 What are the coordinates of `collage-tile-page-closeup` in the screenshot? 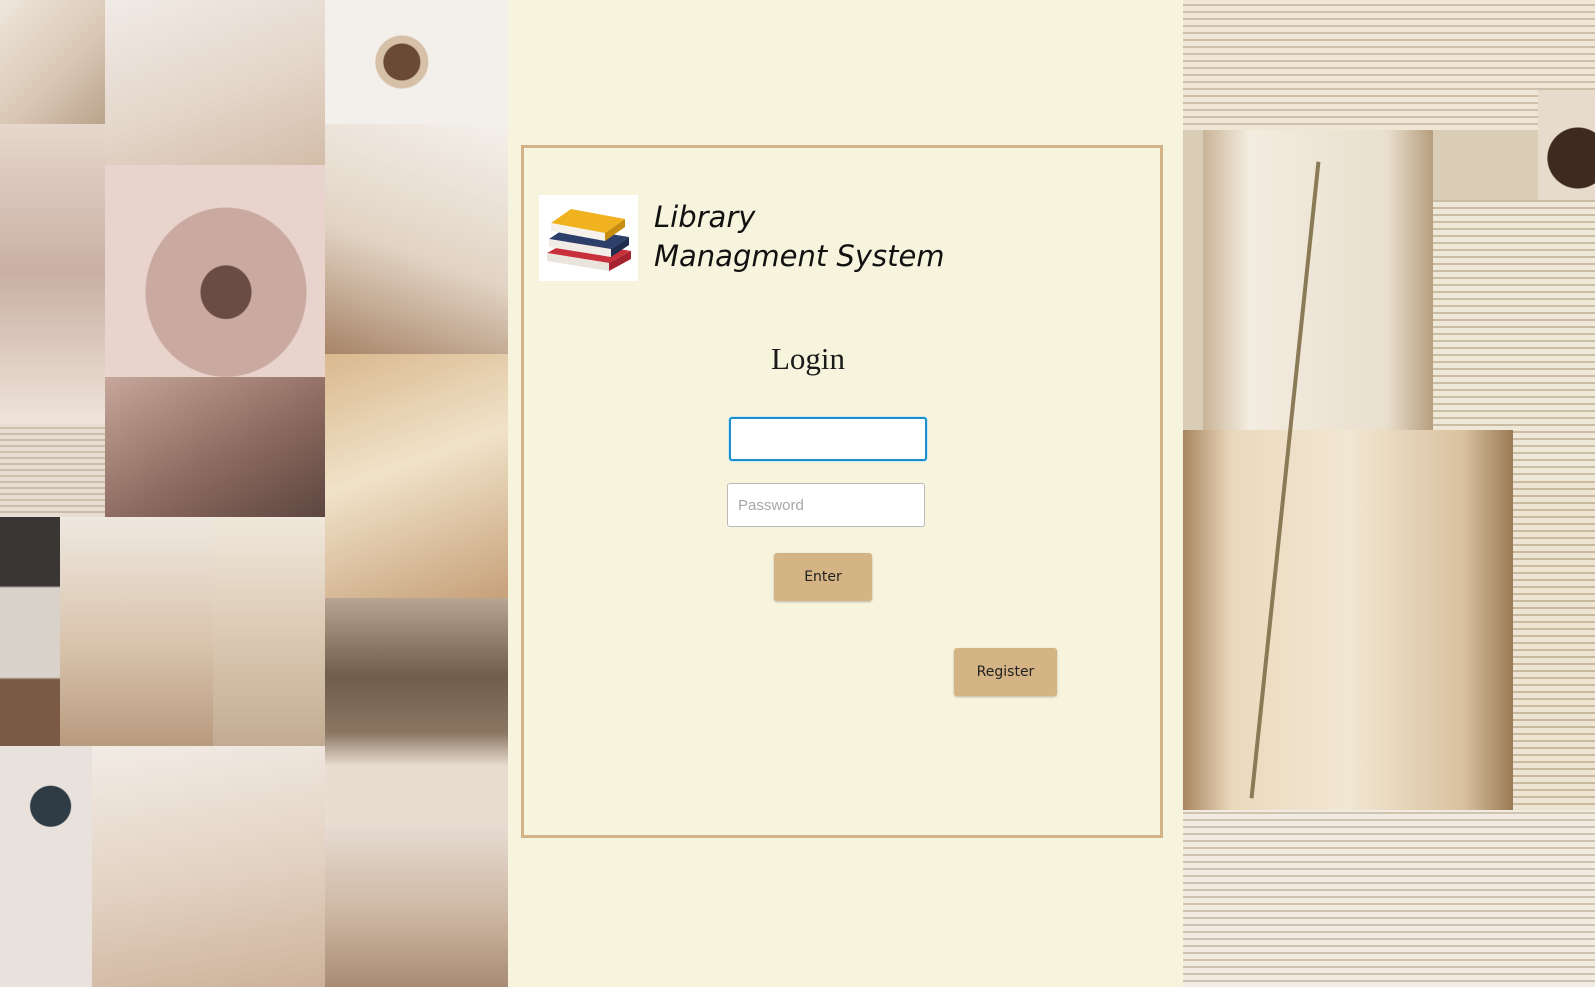 It's located at (215, 447).